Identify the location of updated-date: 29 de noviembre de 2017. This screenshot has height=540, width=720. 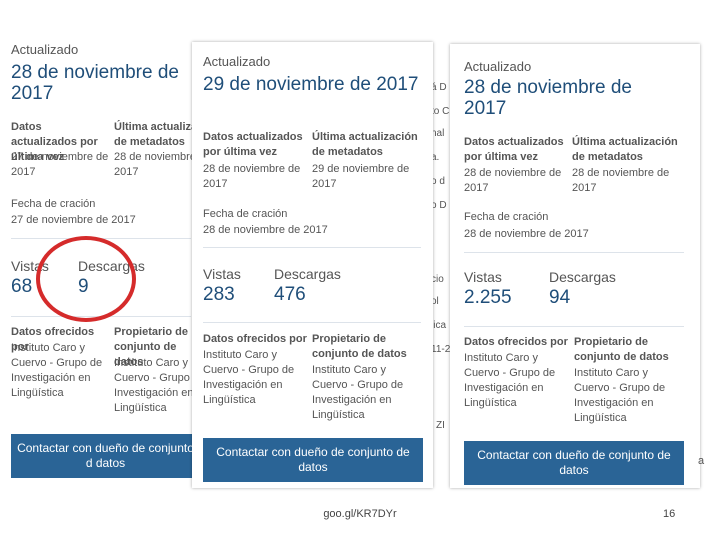
(311, 84).